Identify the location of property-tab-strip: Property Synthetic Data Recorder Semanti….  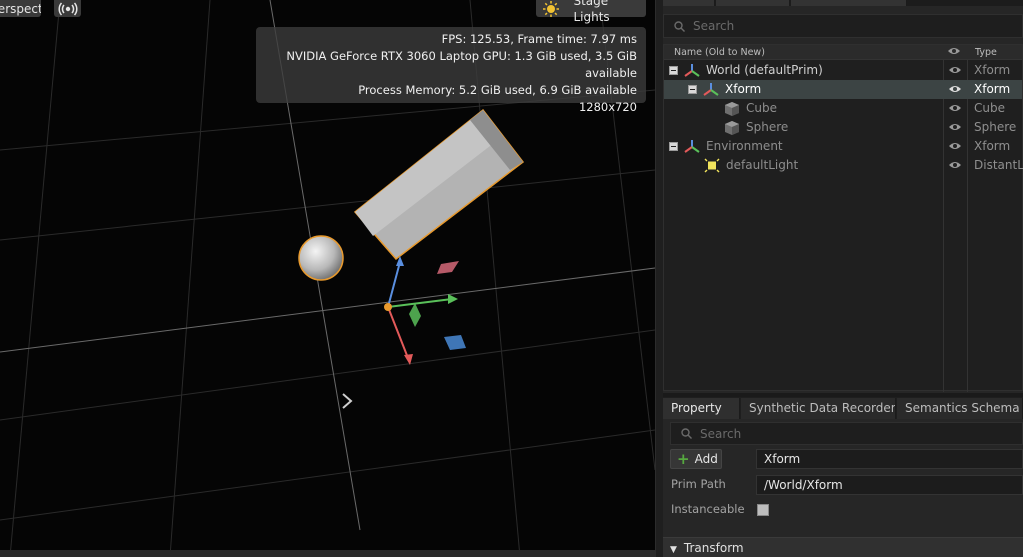
(843, 408).